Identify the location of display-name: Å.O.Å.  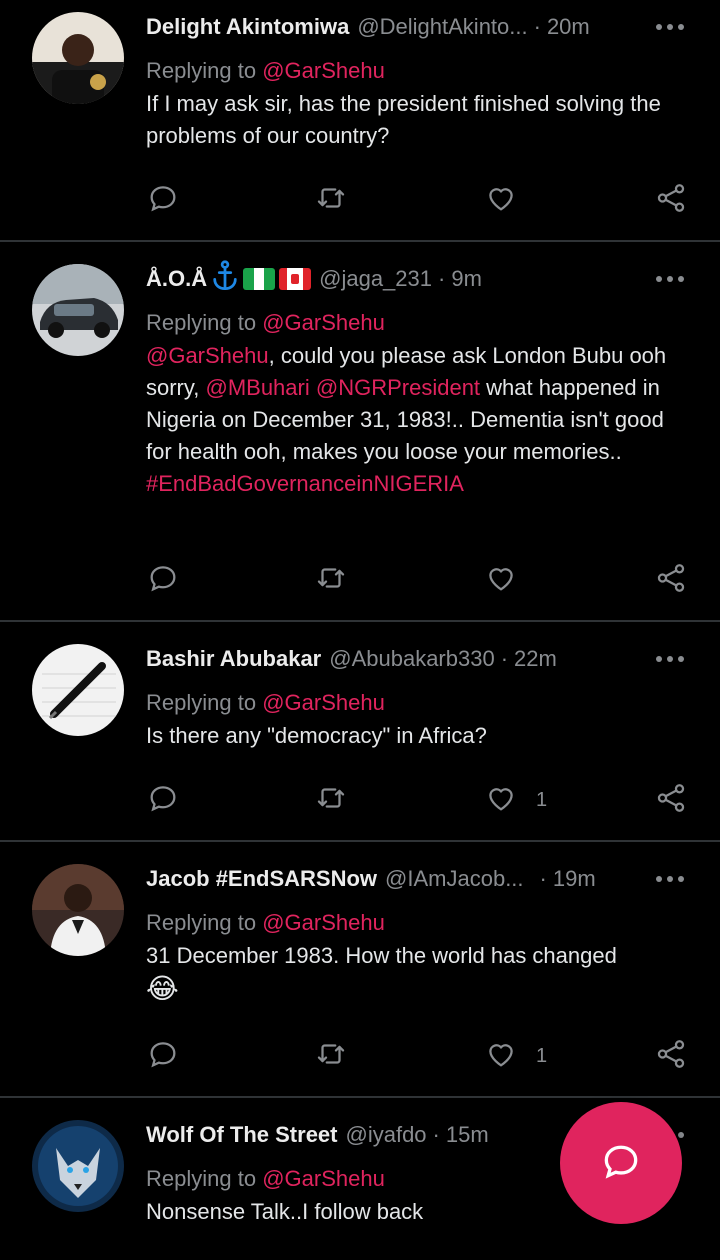
(176, 279).